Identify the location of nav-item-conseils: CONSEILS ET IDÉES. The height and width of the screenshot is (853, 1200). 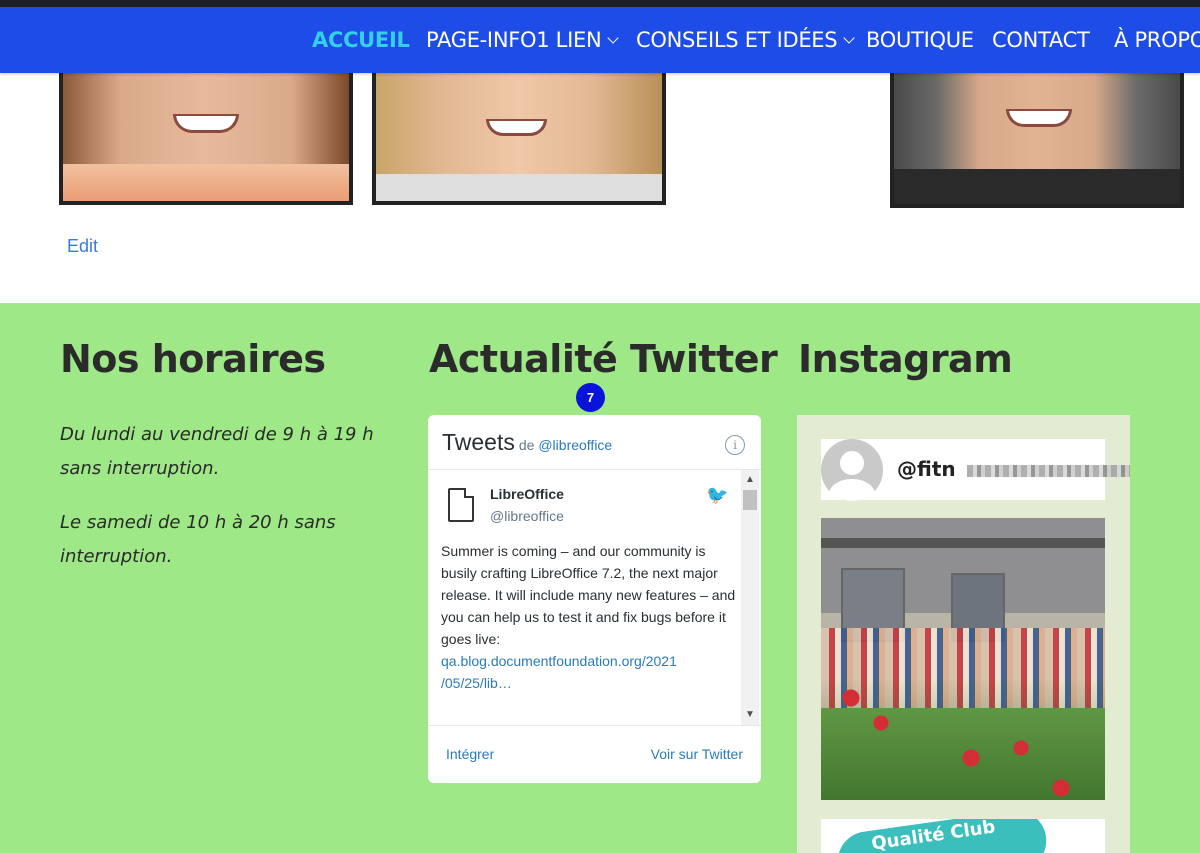
(745, 40).